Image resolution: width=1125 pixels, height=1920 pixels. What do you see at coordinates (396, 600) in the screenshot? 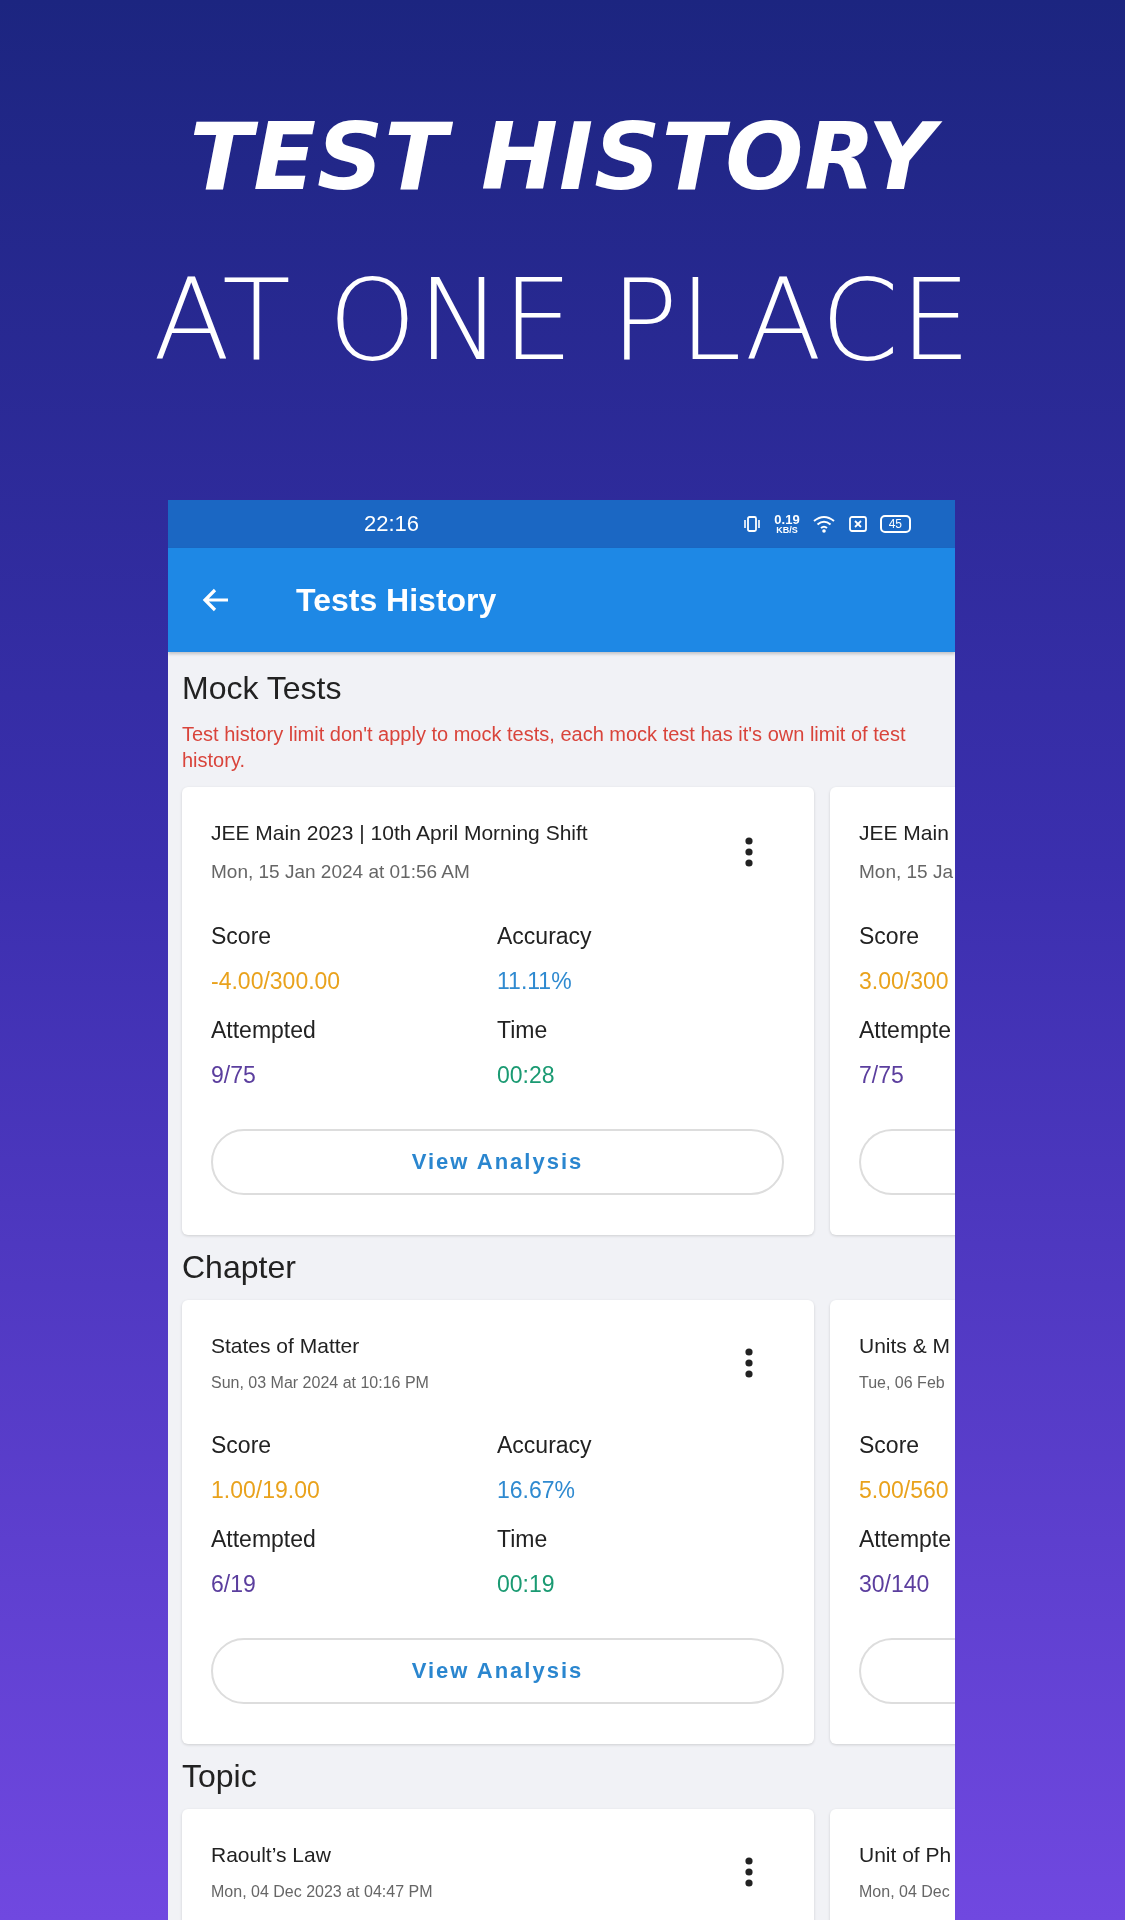
I see `screen-title: Tests History` at bounding box center [396, 600].